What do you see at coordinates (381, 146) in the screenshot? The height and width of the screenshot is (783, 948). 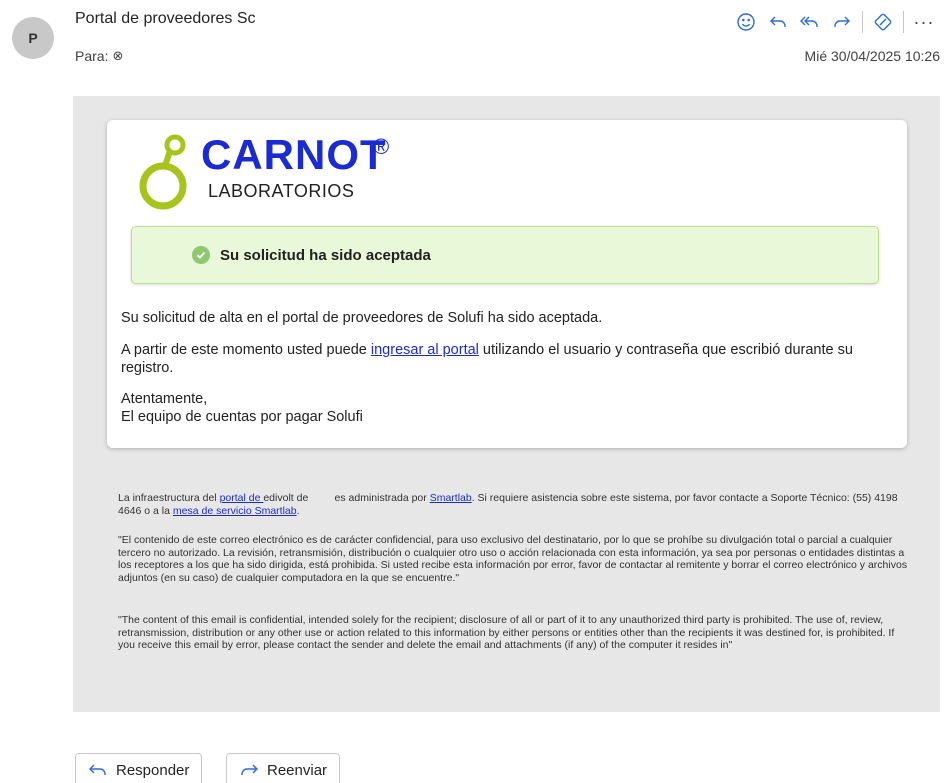 I see `logo-registered: ®` at bounding box center [381, 146].